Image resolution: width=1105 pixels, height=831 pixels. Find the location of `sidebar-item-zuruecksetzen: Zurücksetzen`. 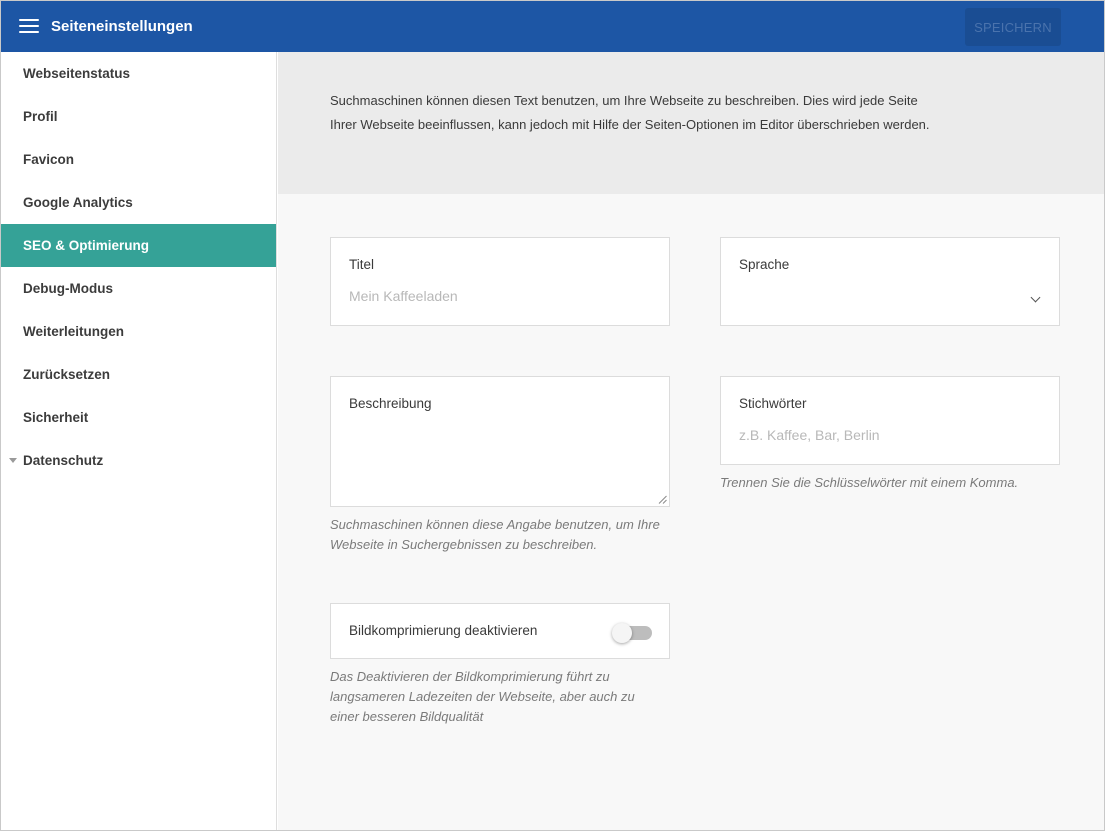

sidebar-item-zuruecksetzen: Zurücksetzen is located at coordinates (138, 374).